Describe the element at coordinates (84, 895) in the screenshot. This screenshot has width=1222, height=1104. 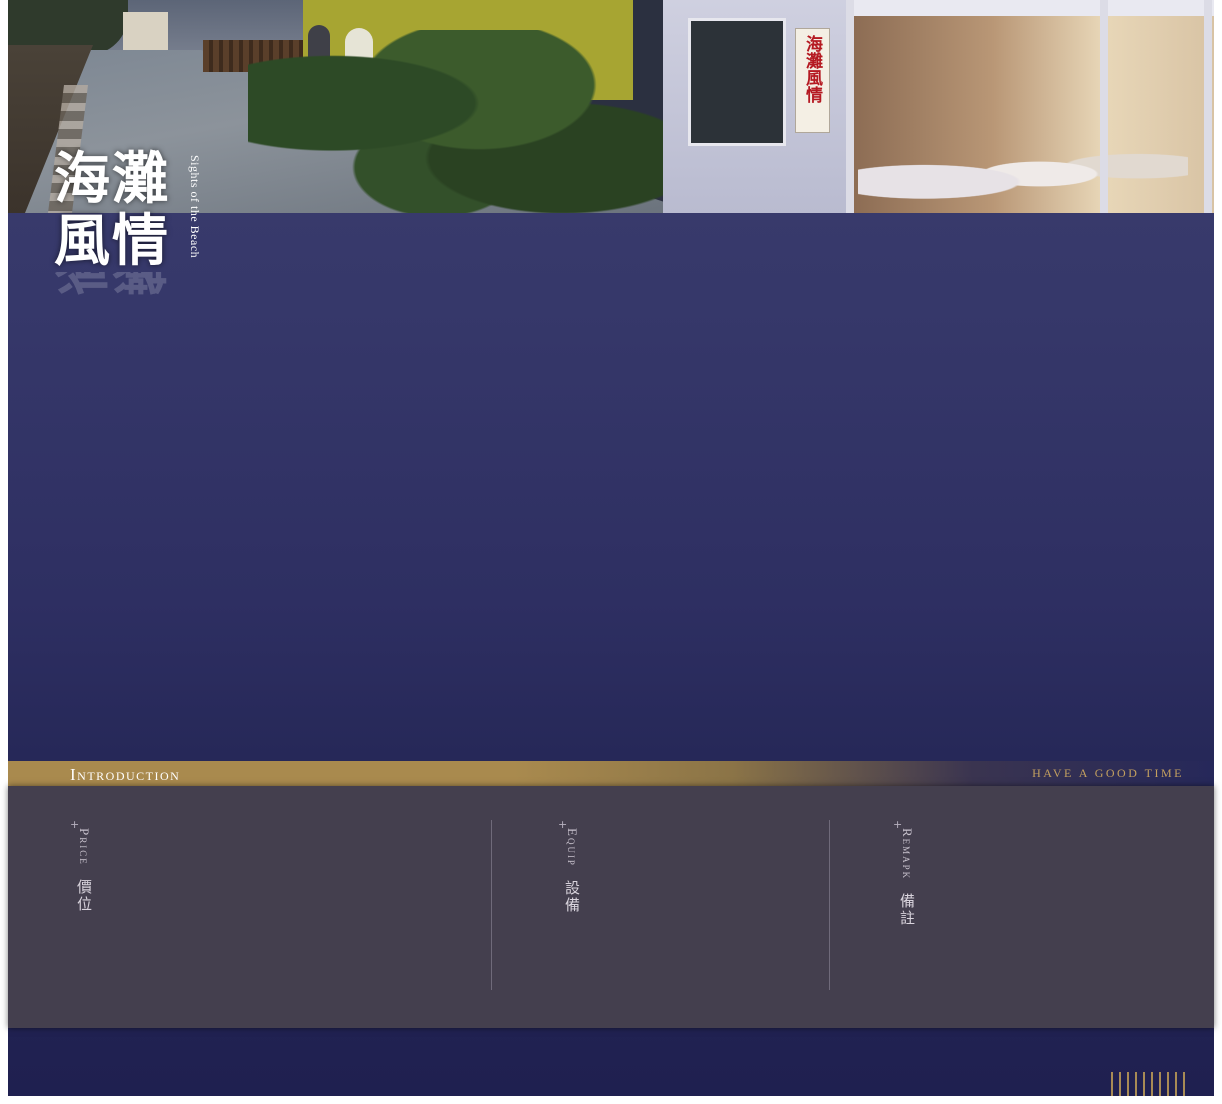
I see `price-label-zh: 價位` at that location.